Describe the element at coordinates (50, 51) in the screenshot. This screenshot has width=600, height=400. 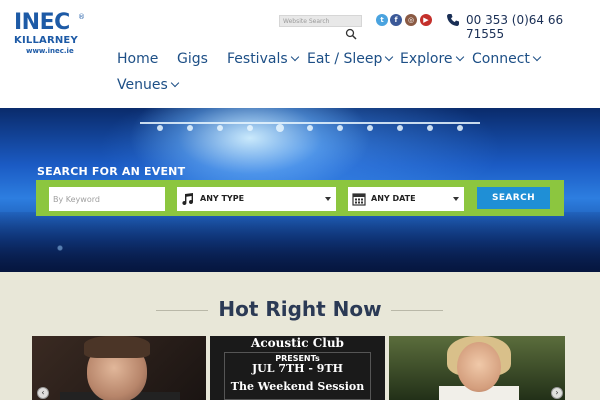
I see `logo-url: www.inec.ie` at that location.